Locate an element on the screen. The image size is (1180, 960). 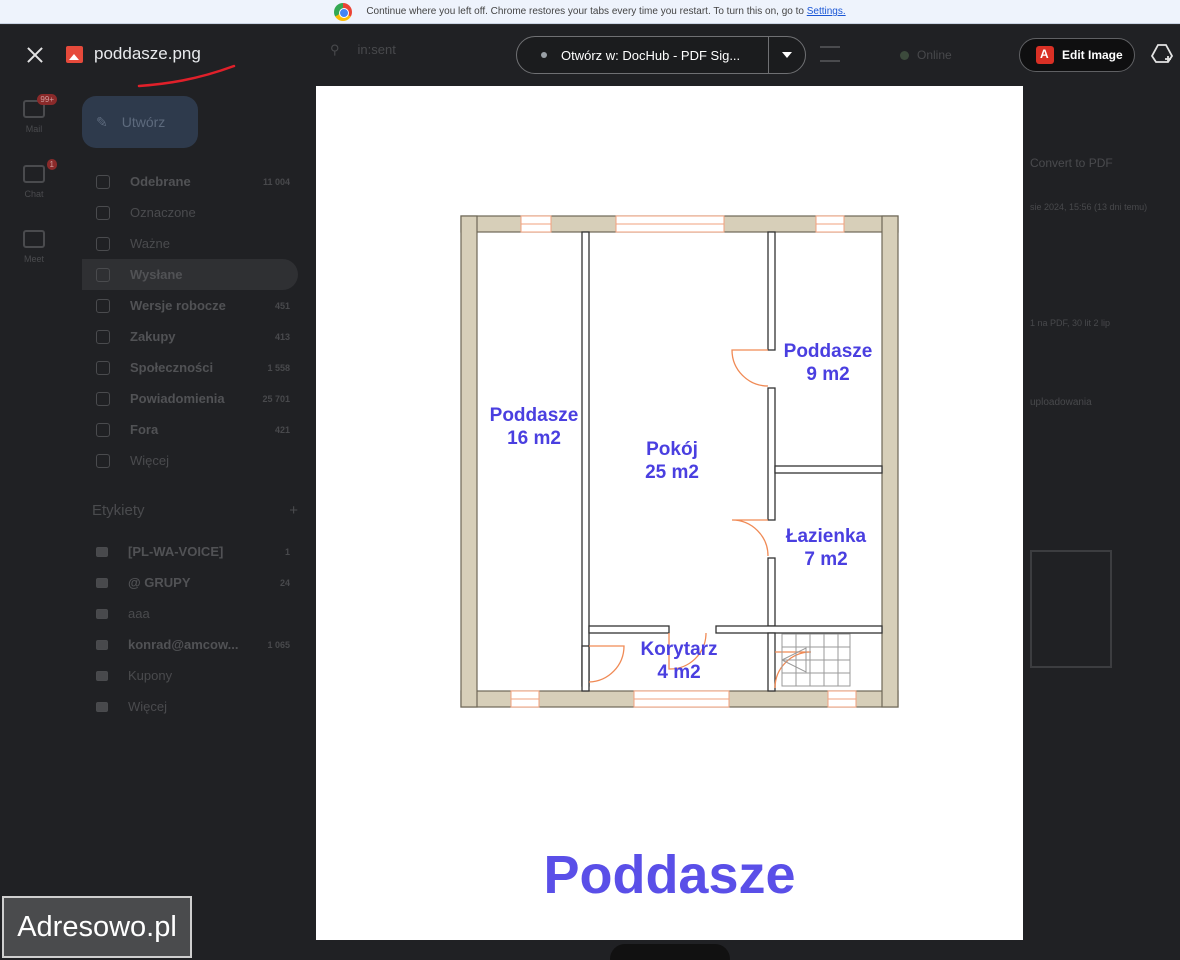
folder-item: Powiadomienia 25 701 is located at coordinates (190, 398).